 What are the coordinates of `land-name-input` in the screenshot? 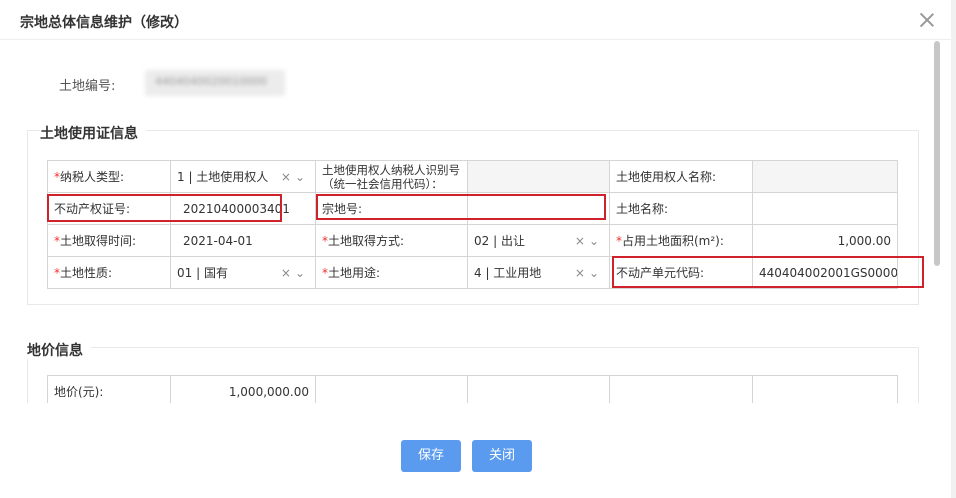 It's located at (825, 208).